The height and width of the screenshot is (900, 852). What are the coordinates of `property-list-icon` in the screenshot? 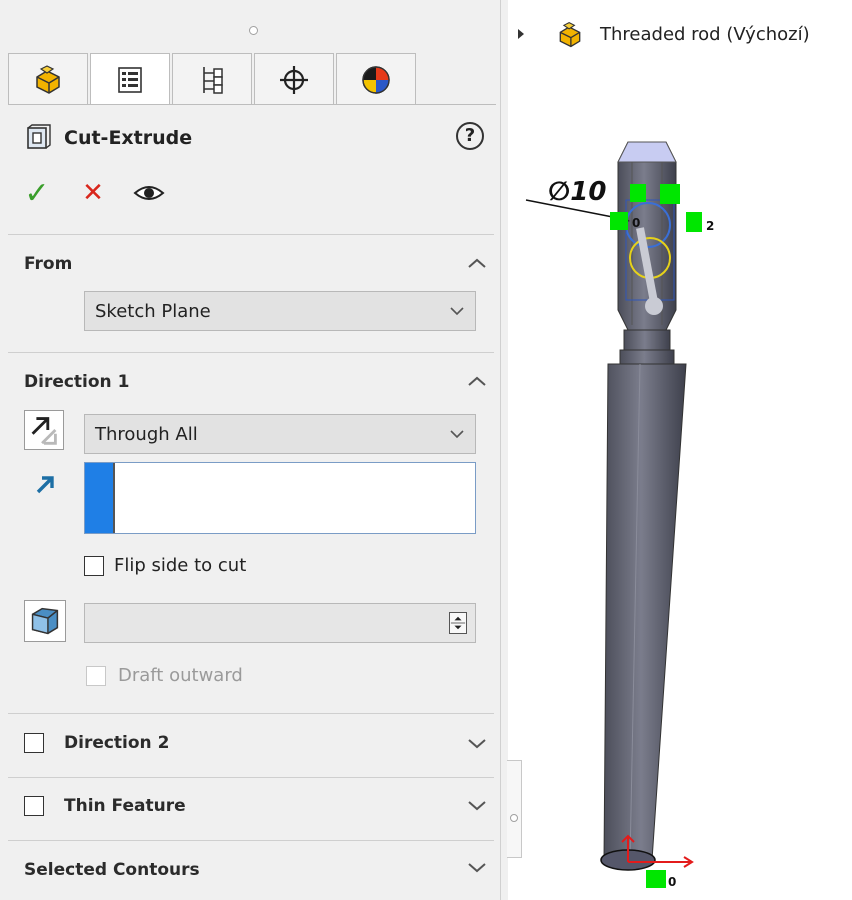 It's located at (130, 79).